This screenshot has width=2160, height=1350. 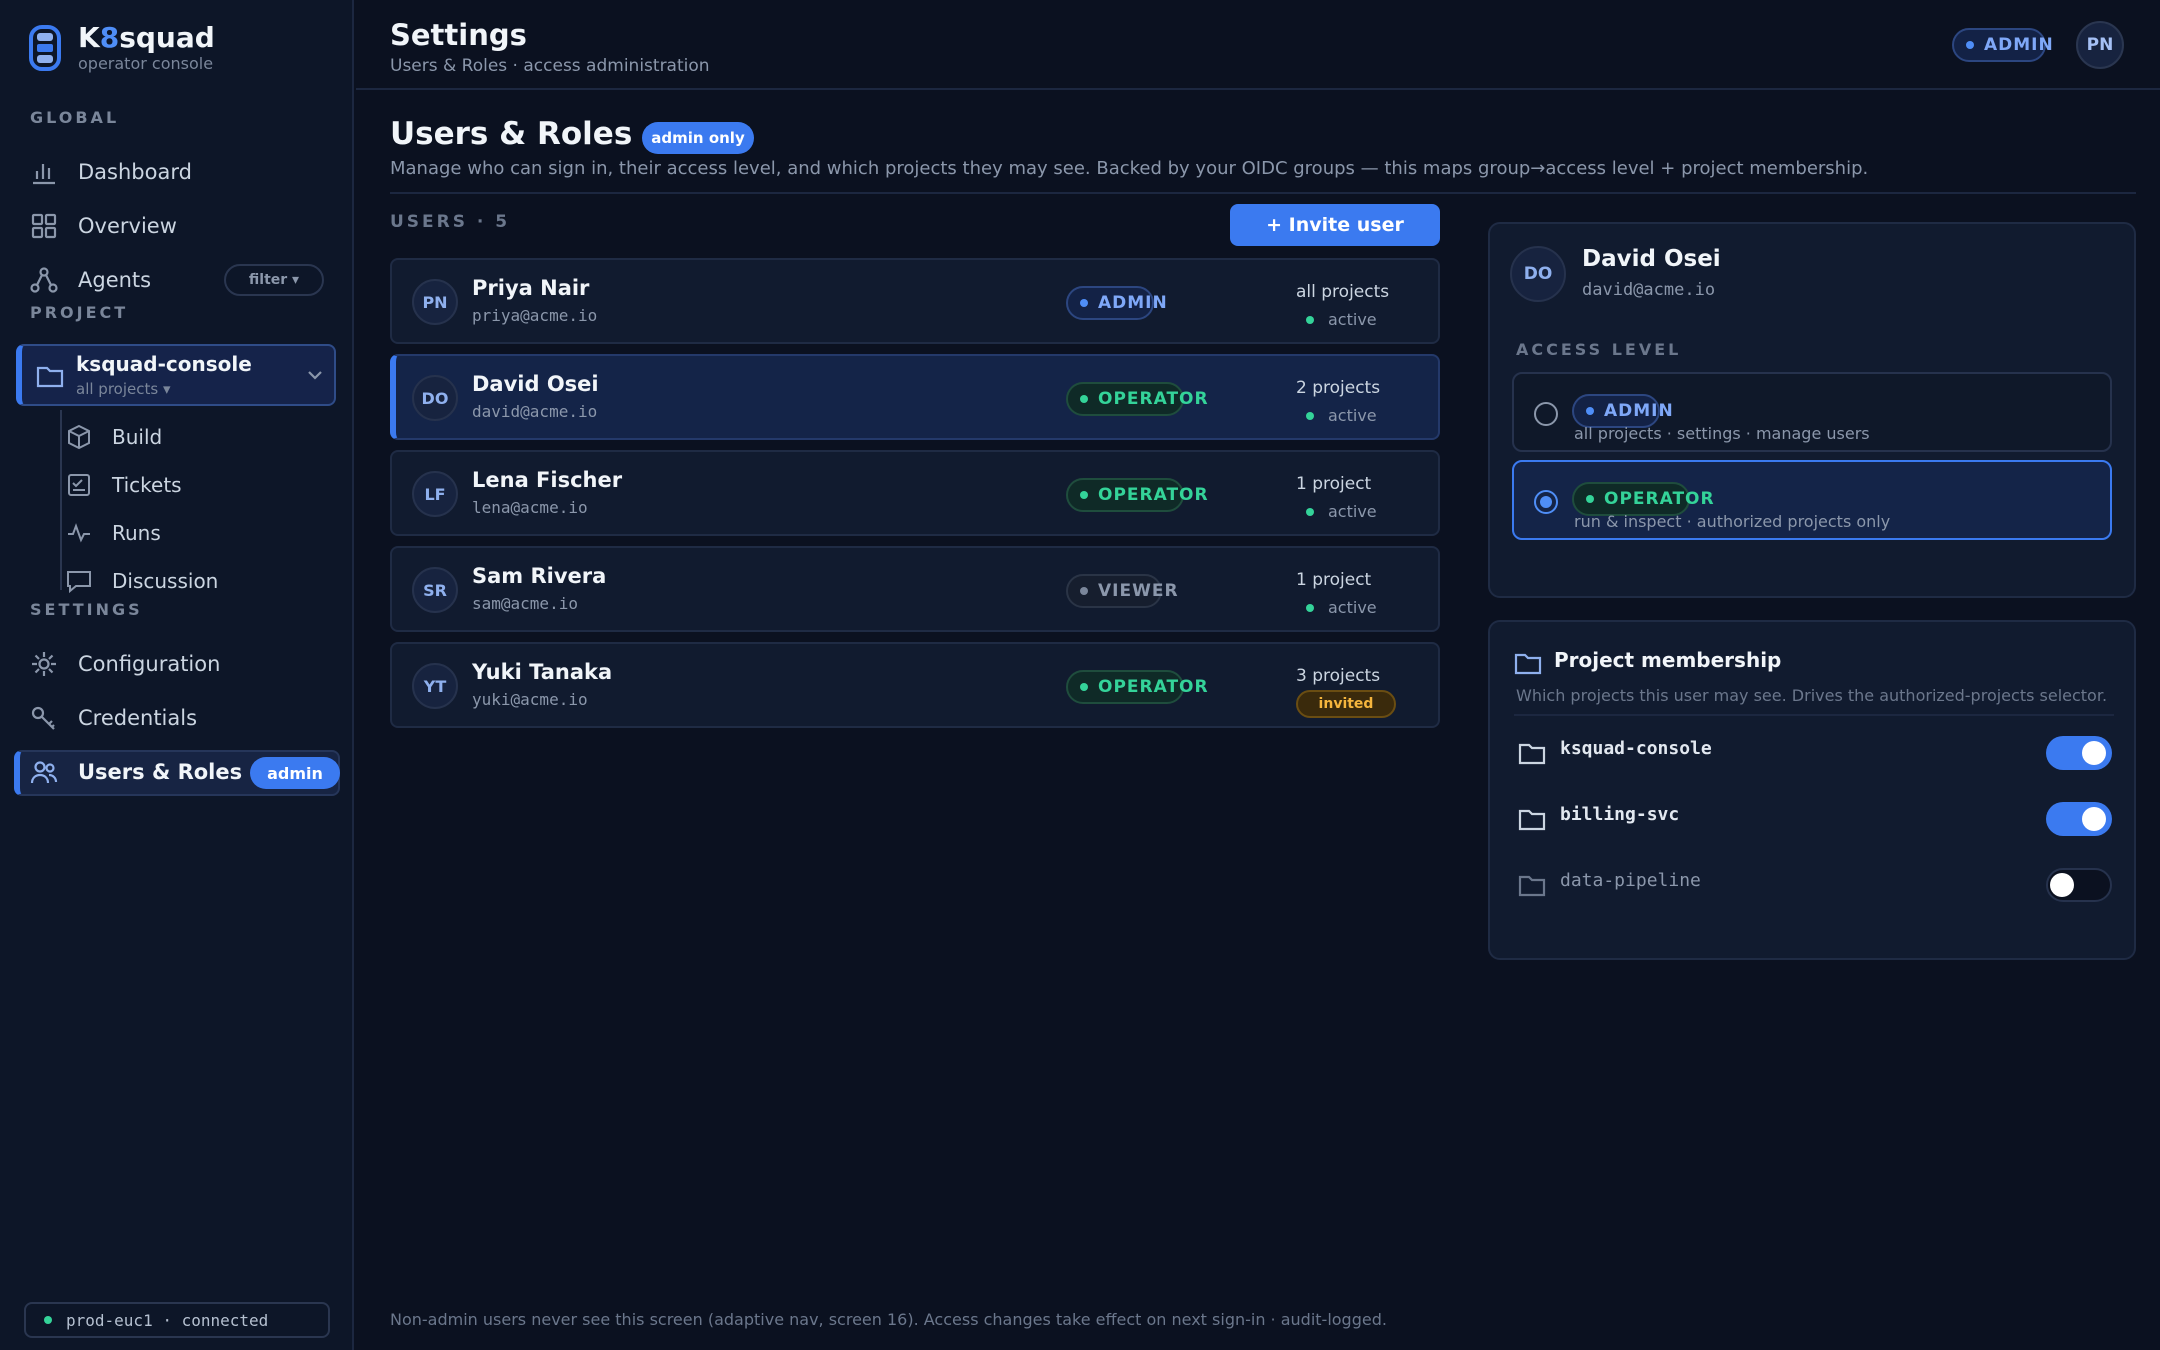 I want to click on users-count: USERS · 5, so click(x=450, y=222).